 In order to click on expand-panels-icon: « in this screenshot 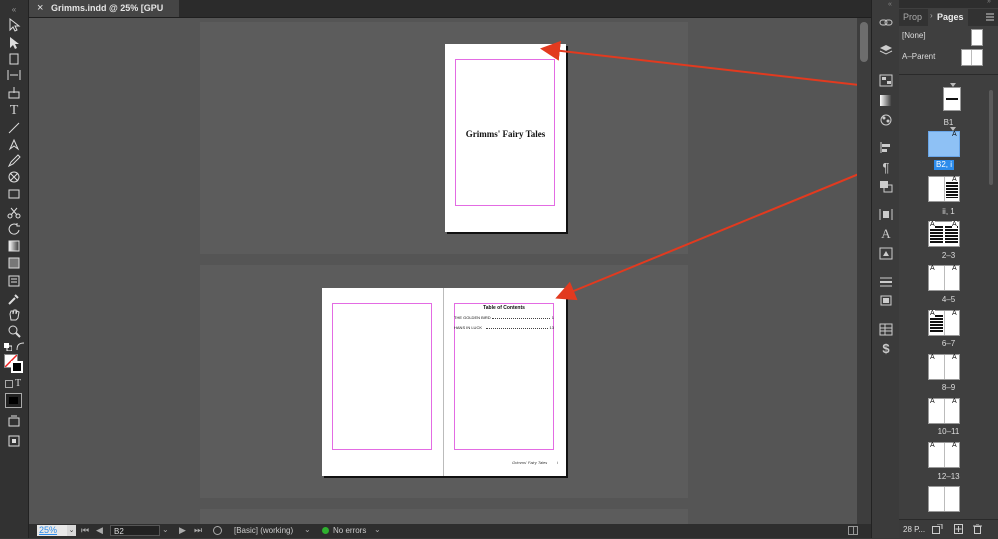, I will do `click(890, 4)`.